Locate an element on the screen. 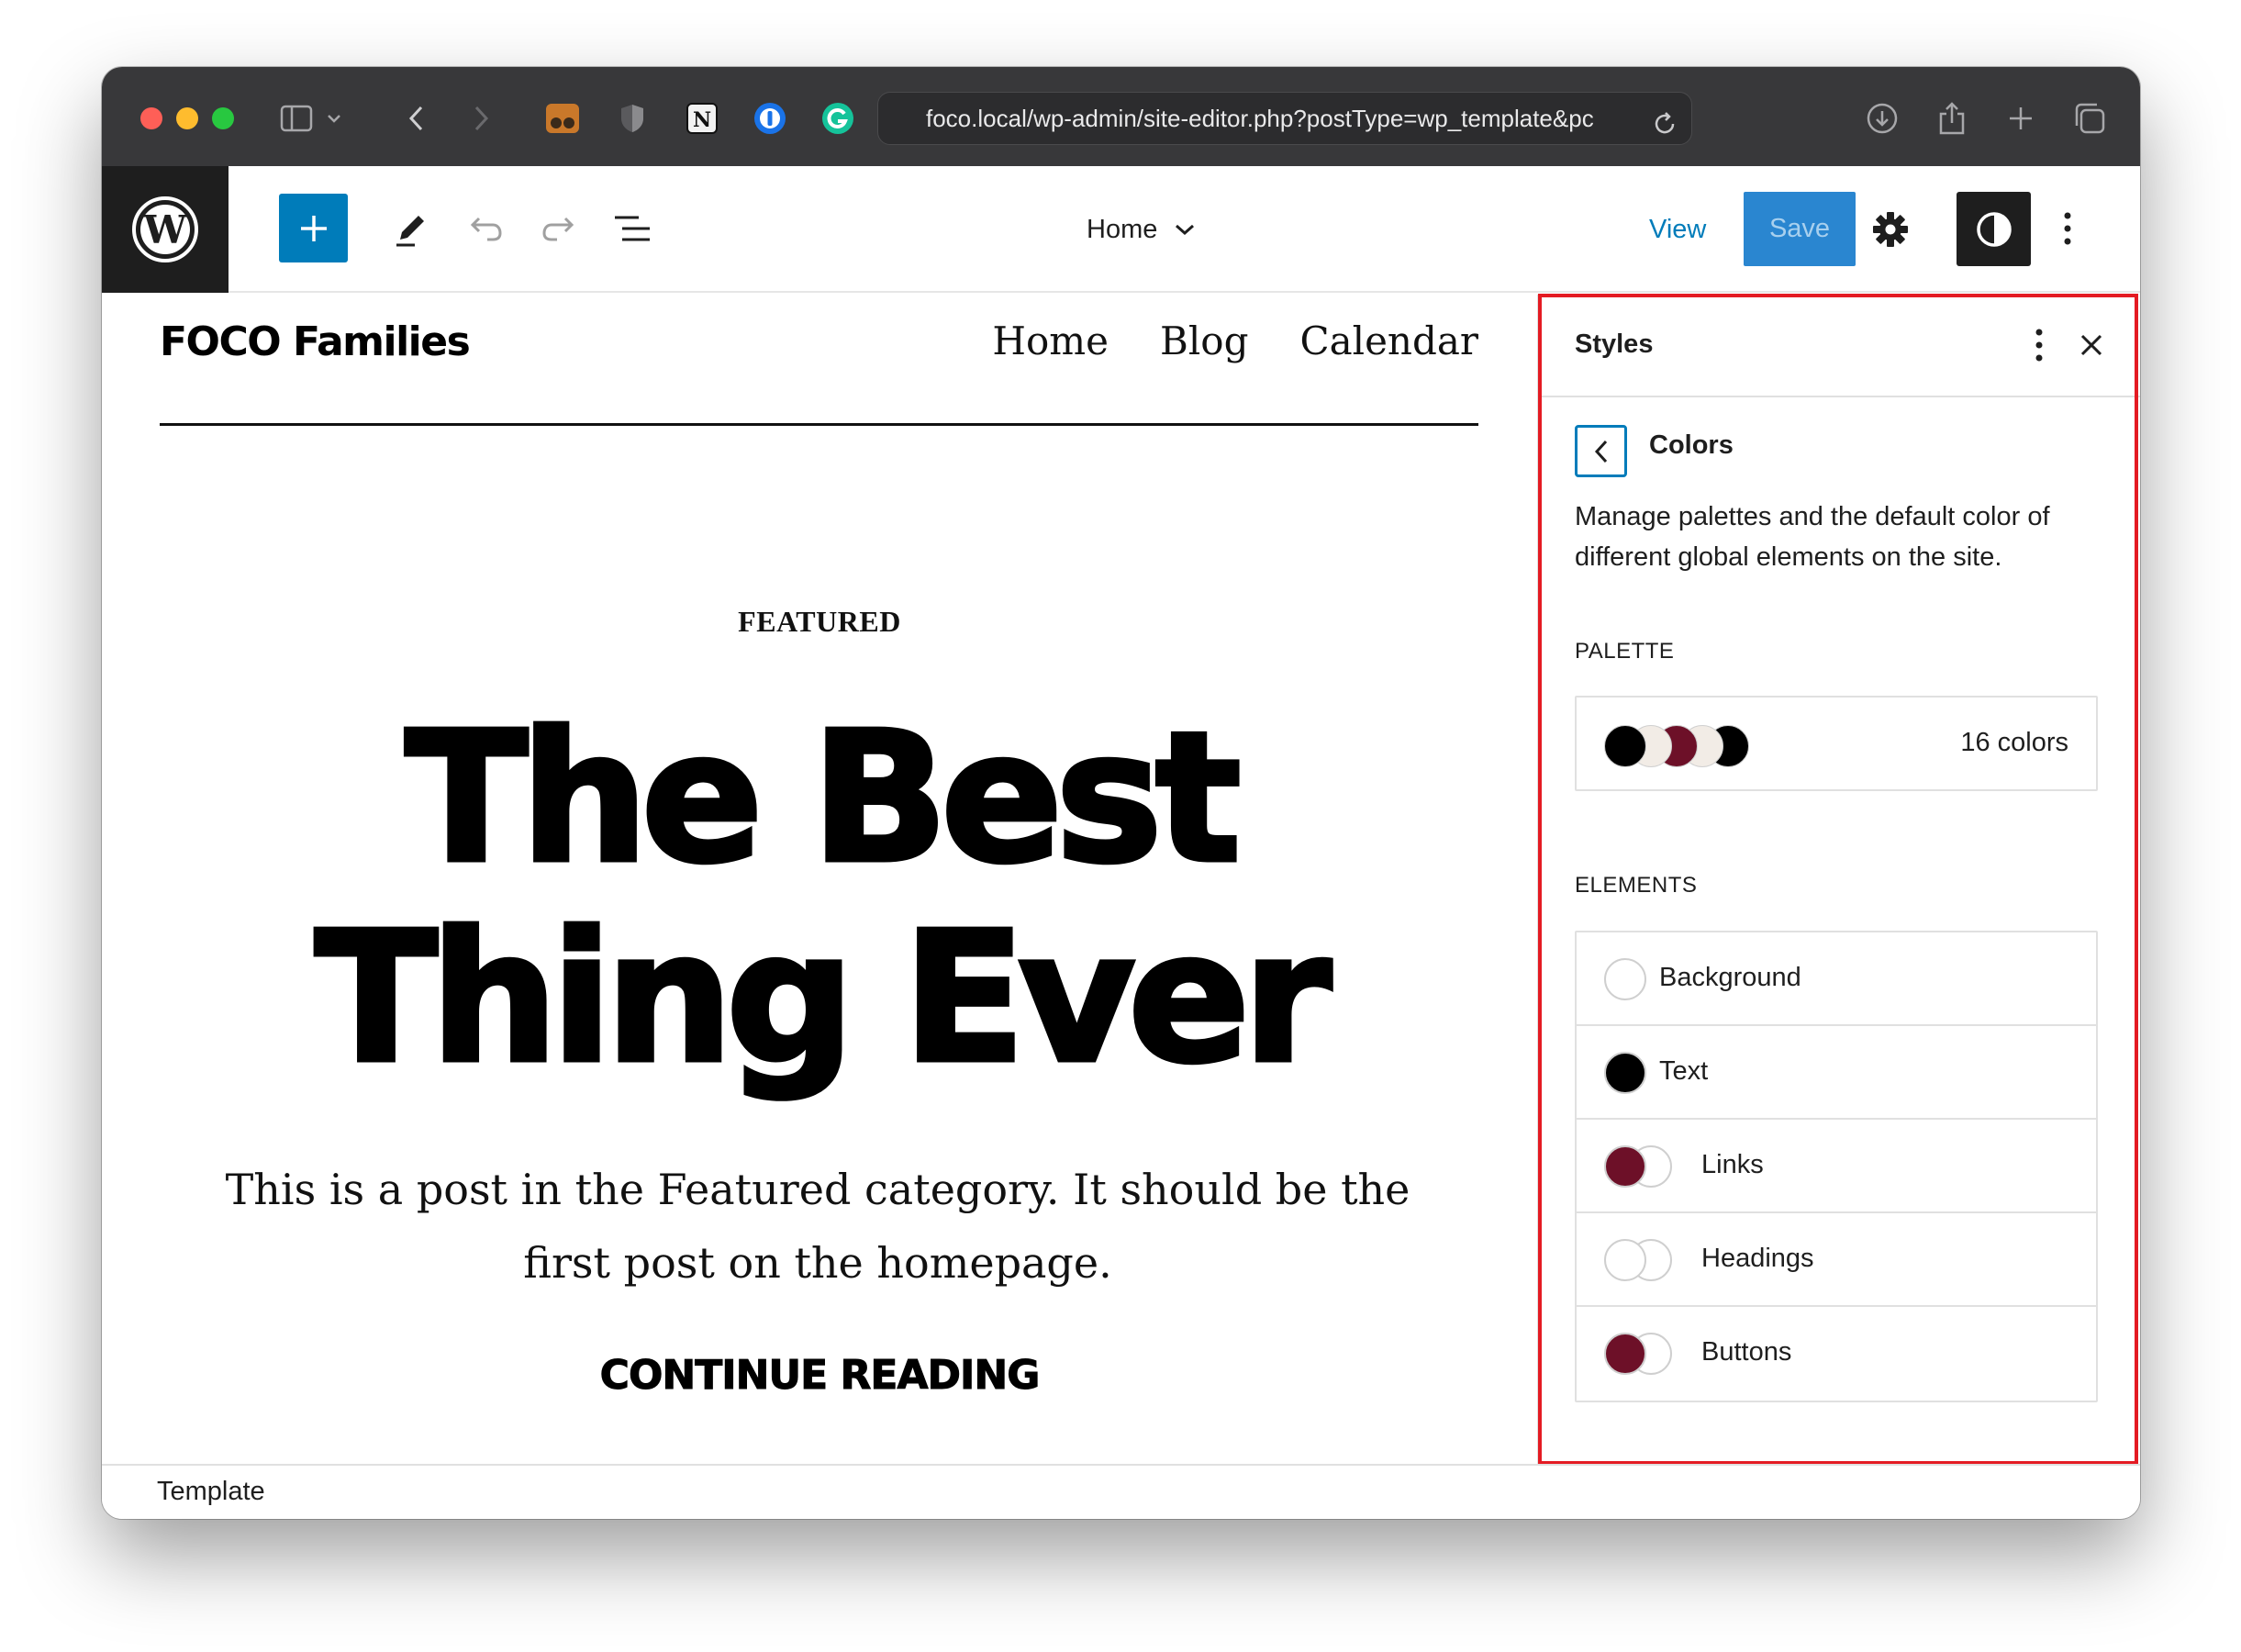 The width and height of the screenshot is (2241, 1652). view-button: View is located at coordinates (1677, 229).